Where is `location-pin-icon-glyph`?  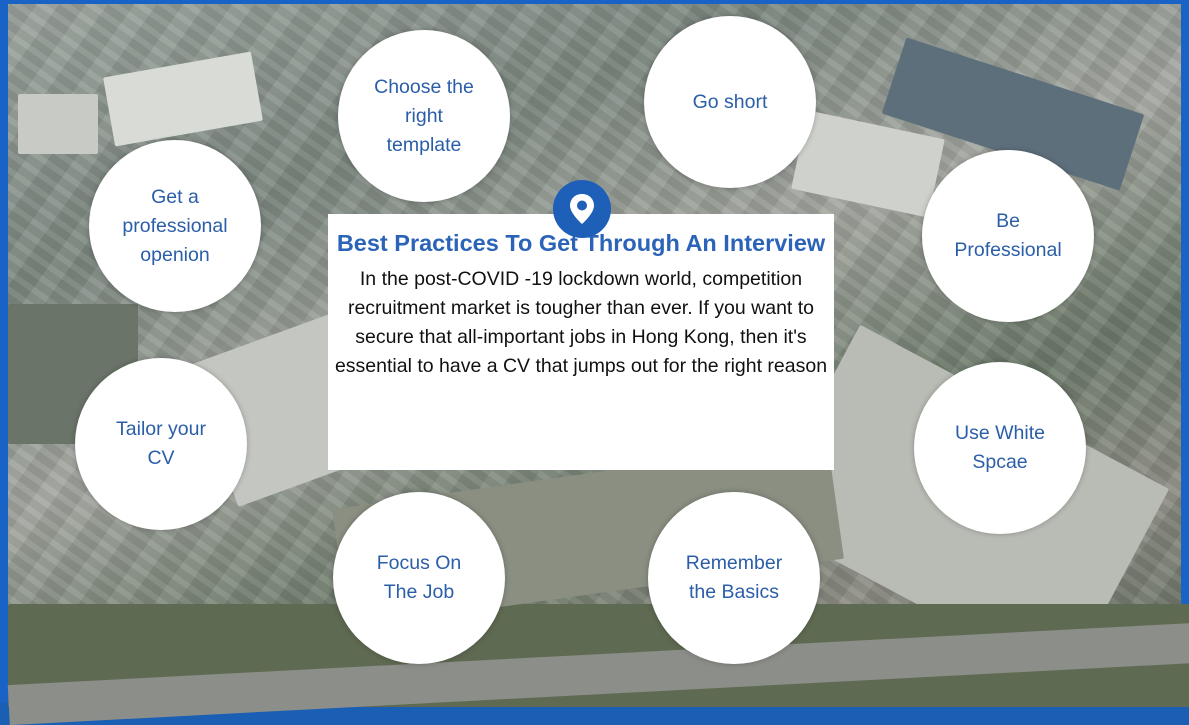
location-pin-icon-glyph is located at coordinates (582, 209).